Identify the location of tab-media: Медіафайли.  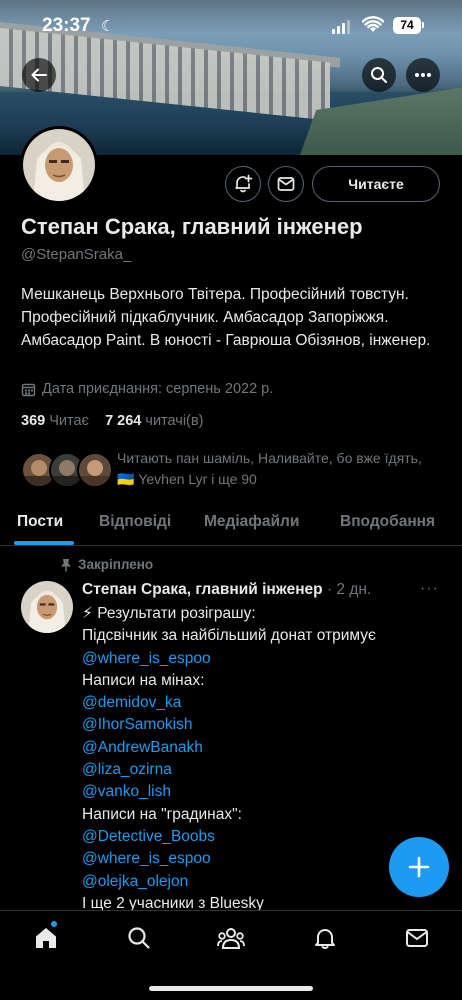
(251, 522).